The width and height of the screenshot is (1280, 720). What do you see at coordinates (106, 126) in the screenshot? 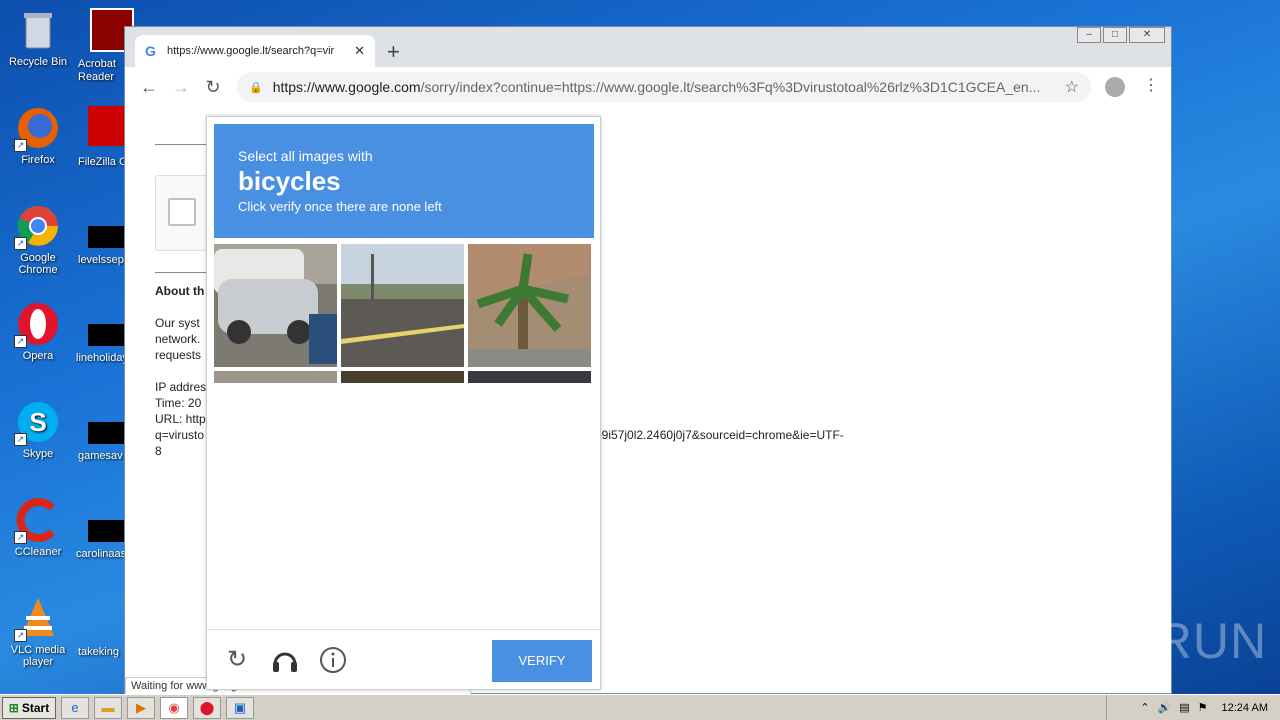
I see `desktop-icon-filezilla` at bounding box center [106, 126].